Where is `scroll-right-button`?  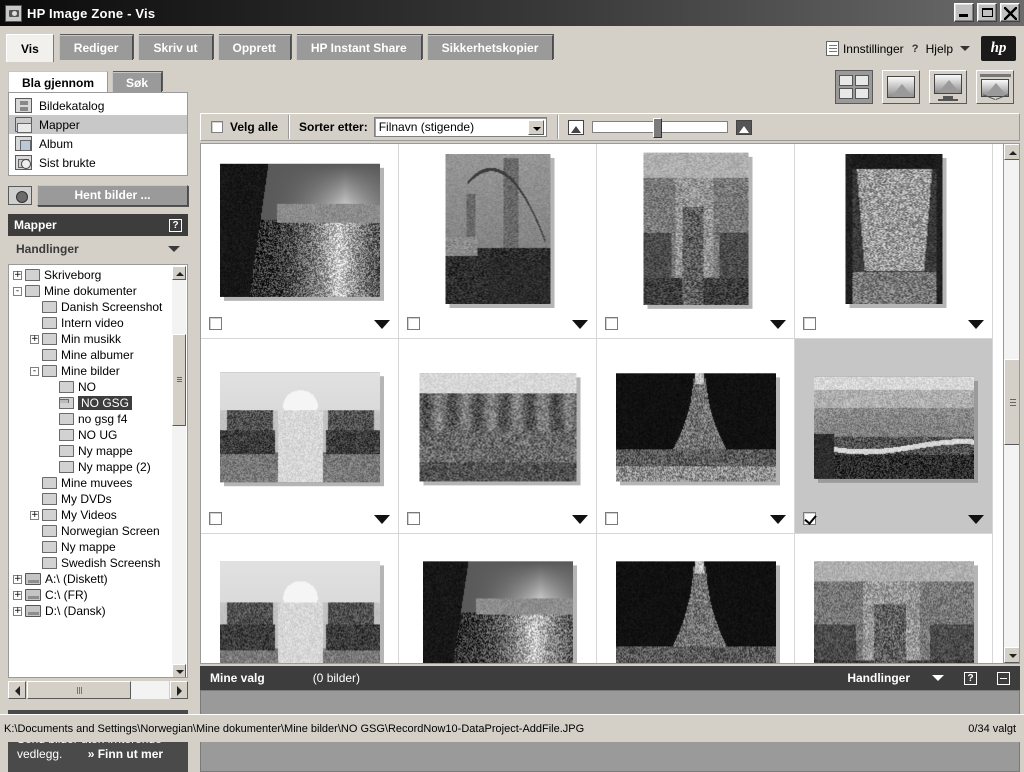 scroll-right-button is located at coordinates (179, 690).